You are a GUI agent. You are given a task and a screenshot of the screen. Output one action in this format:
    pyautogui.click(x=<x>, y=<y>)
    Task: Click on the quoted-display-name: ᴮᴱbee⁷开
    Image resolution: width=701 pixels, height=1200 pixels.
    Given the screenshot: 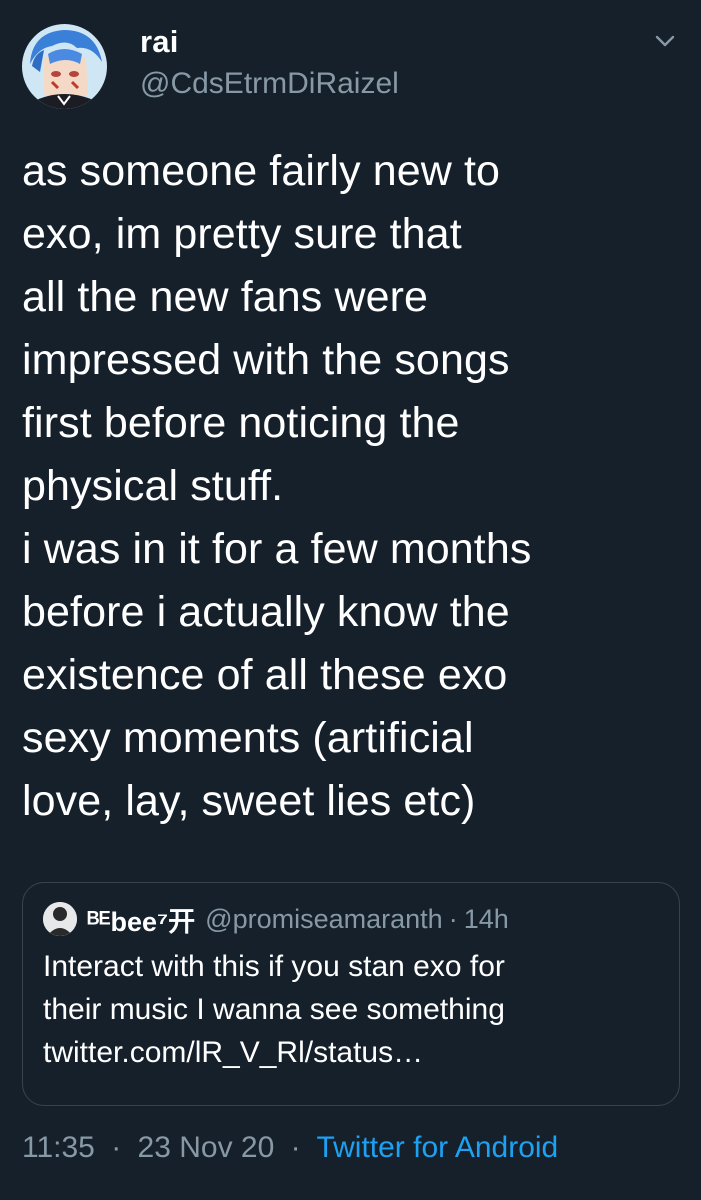 What is the action you would take?
    pyautogui.click(x=141, y=921)
    